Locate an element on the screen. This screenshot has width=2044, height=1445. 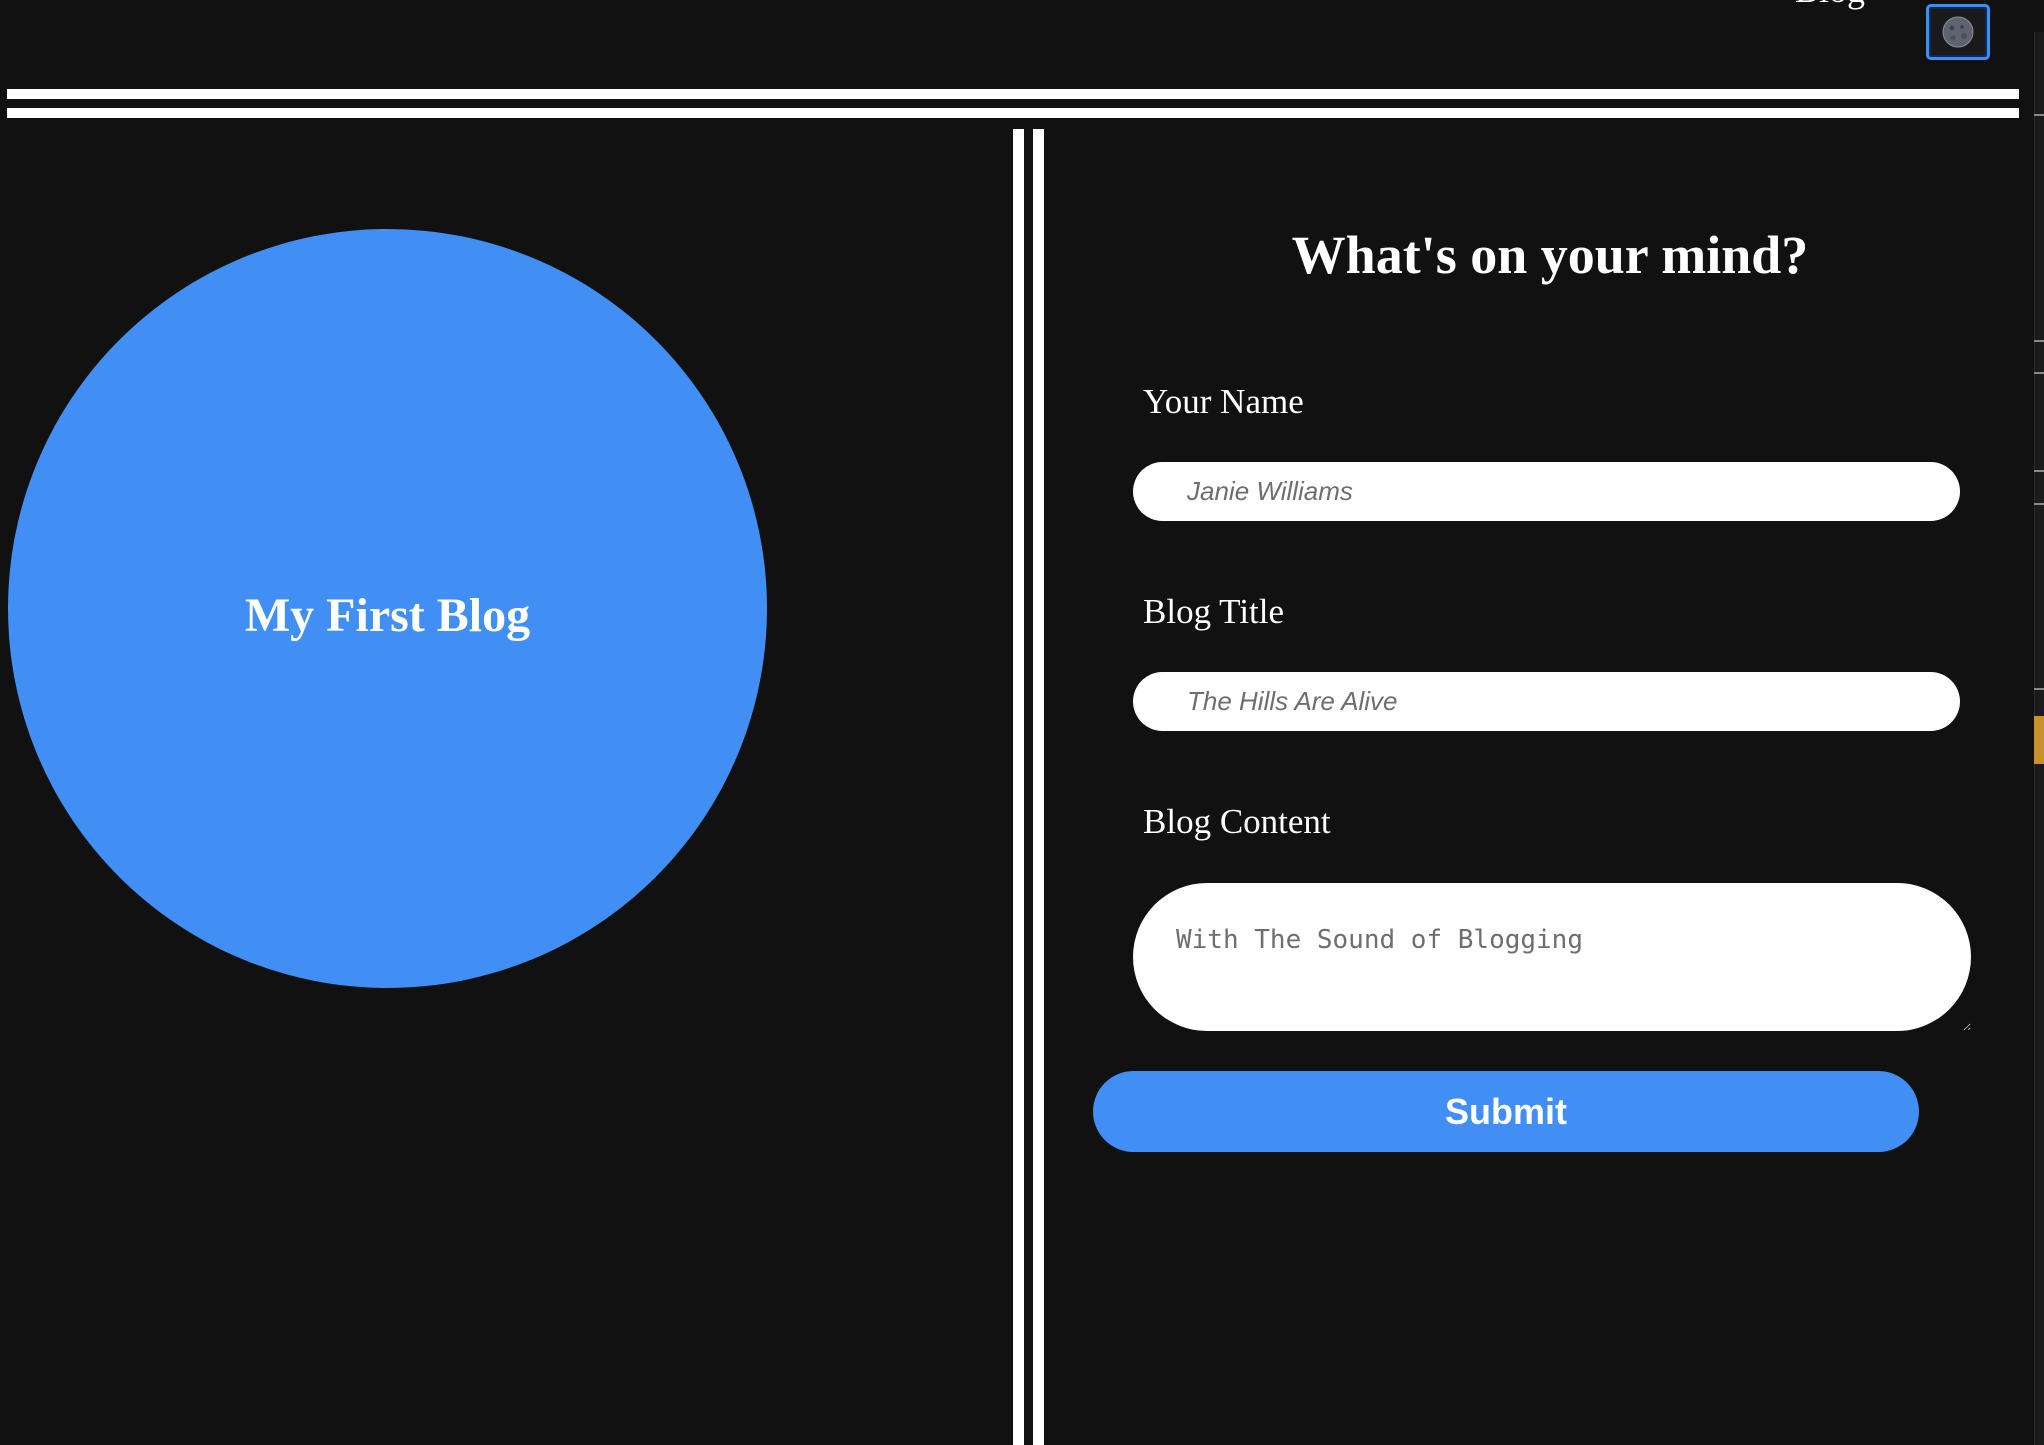
name-input is located at coordinates (1546, 491).